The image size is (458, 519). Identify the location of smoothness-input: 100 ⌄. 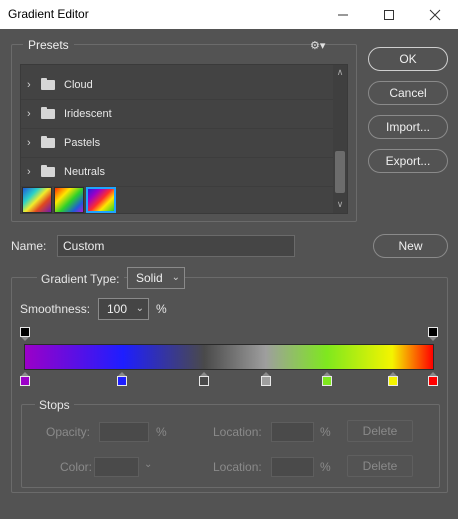
(123, 309).